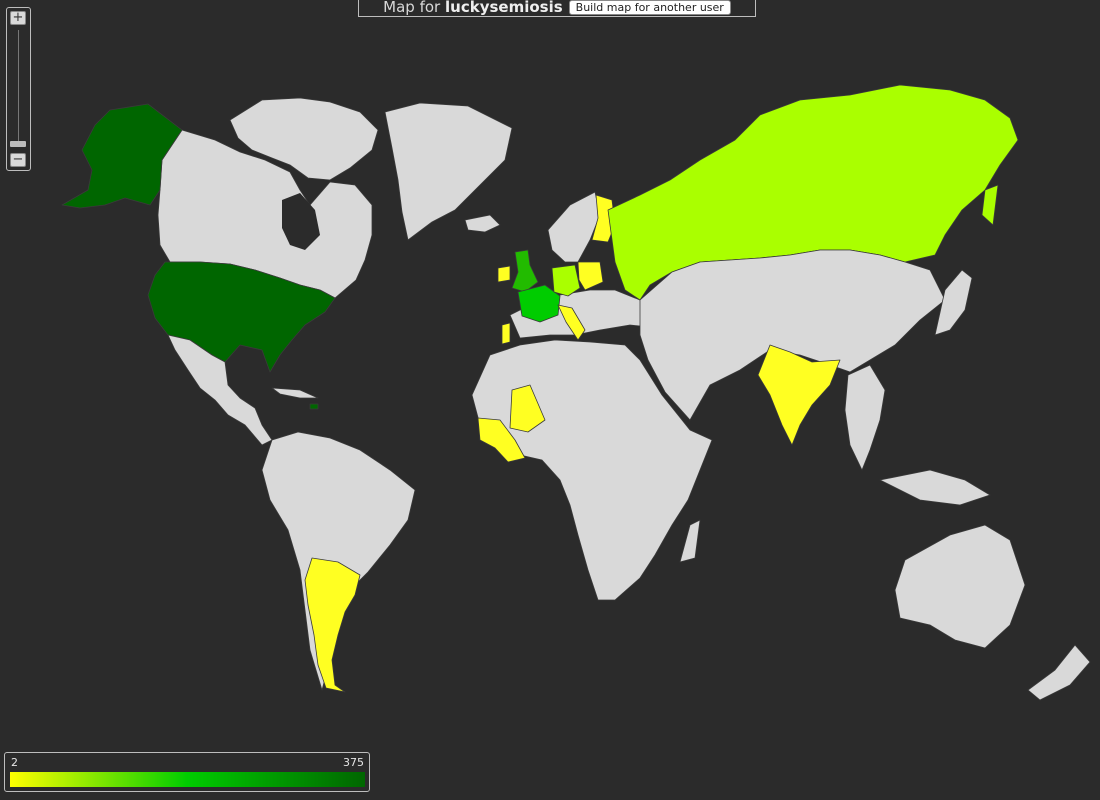 This screenshot has height=800, width=1100. I want to click on username: luckysemiosis, so click(504, 8).